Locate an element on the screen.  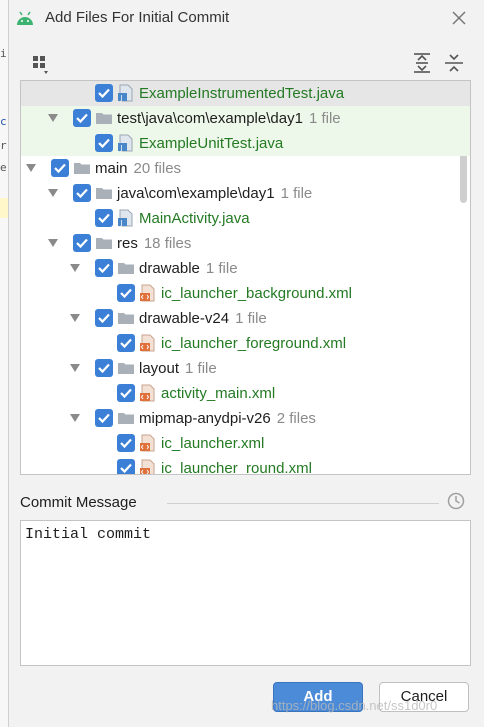
tree-row-text: res 18 files is located at coordinates (154, 243).